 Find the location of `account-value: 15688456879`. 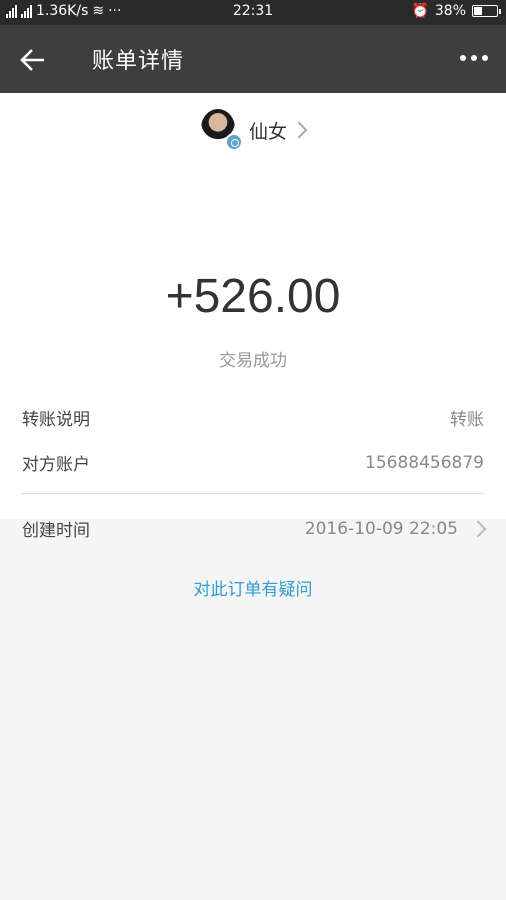

account-value: 15688456879 is located at coordinates (424, 462).